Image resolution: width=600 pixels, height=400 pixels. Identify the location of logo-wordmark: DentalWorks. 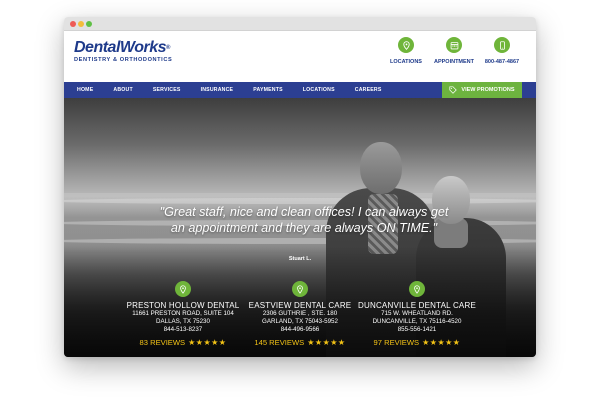
(120, 47).